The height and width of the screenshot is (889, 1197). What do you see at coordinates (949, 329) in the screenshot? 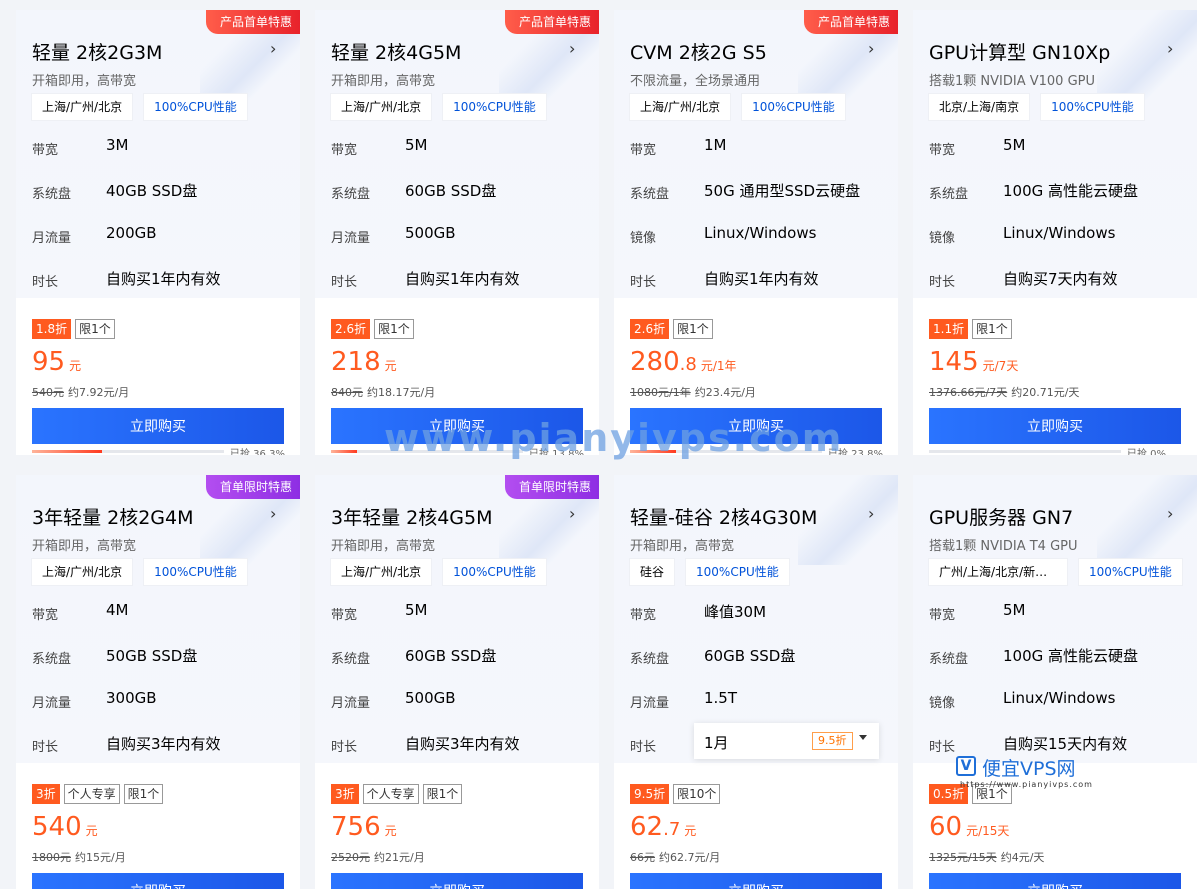
I see `discount-badge: 1.1折` at bounding box center [949, 329].